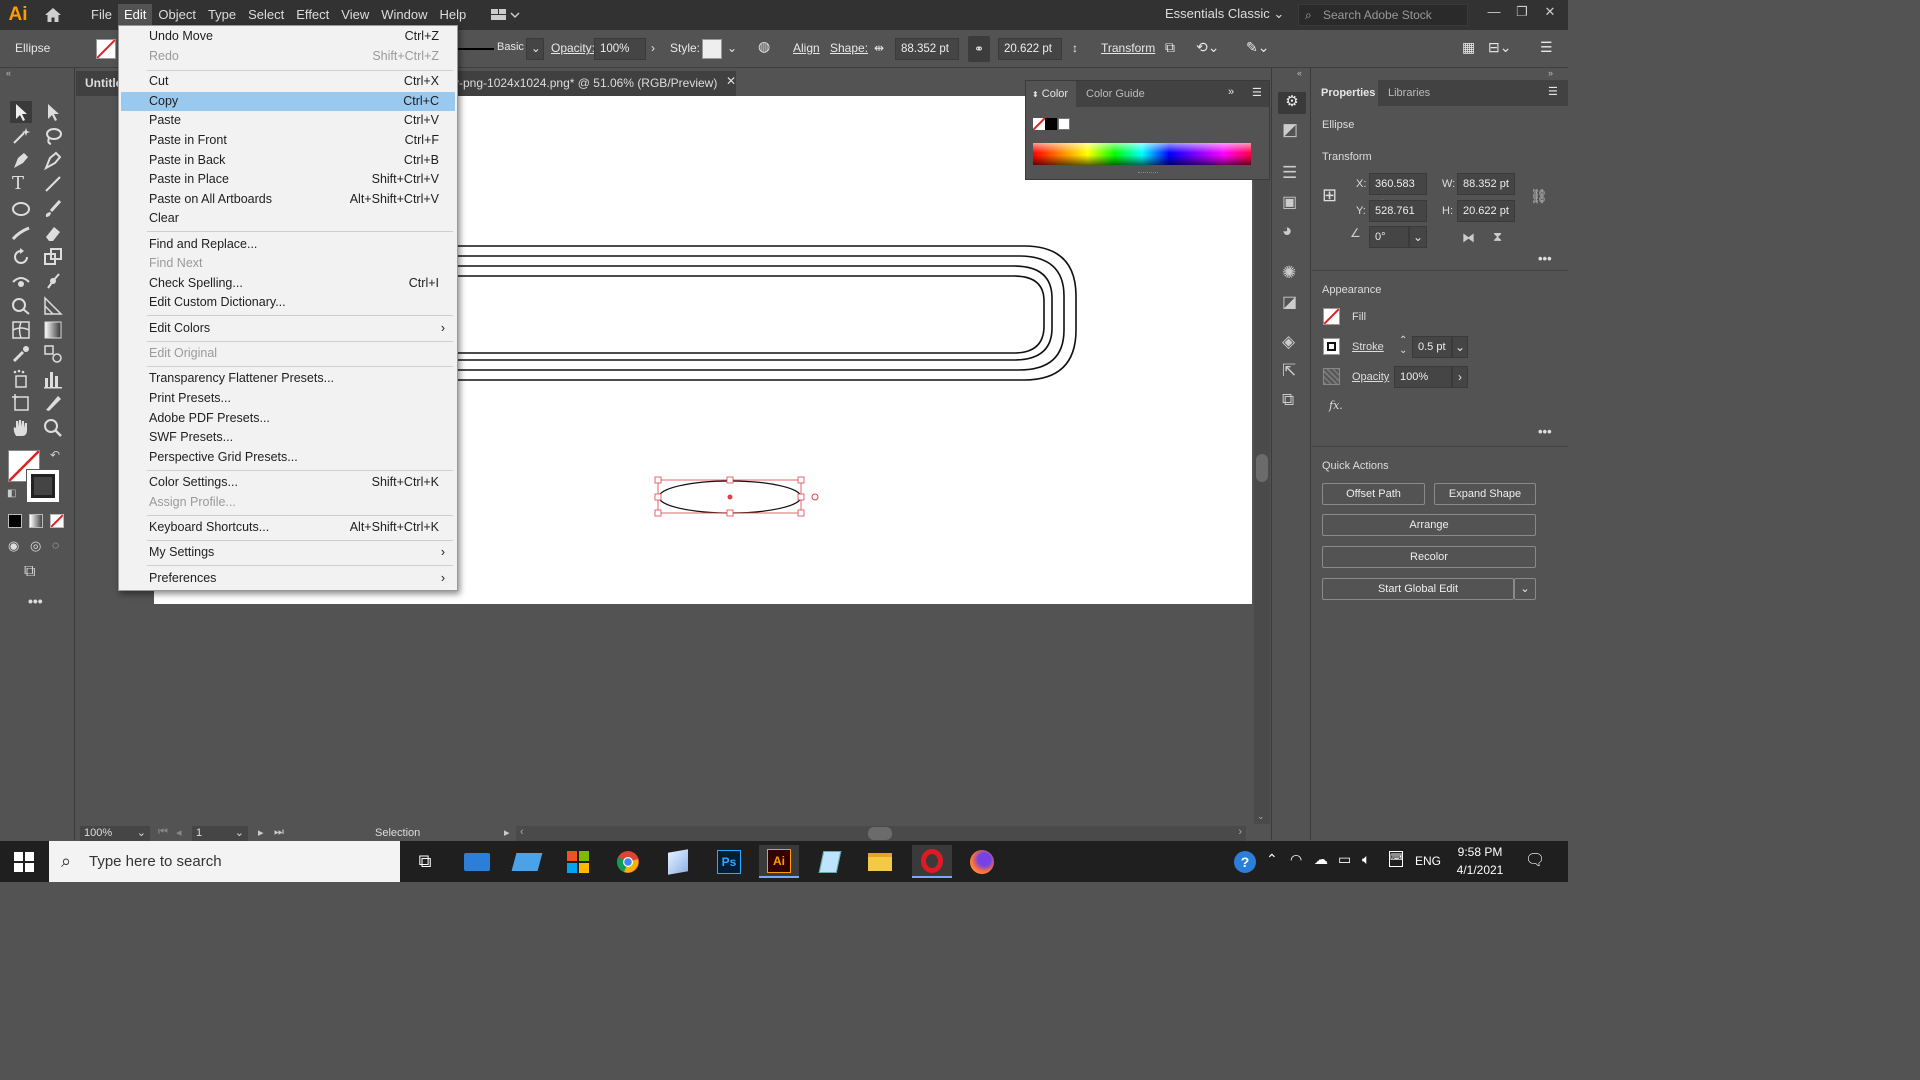  Describe the element at coordinates (1429, 525) in the screenshot. I see `arrange-button: Arrange` at that location.